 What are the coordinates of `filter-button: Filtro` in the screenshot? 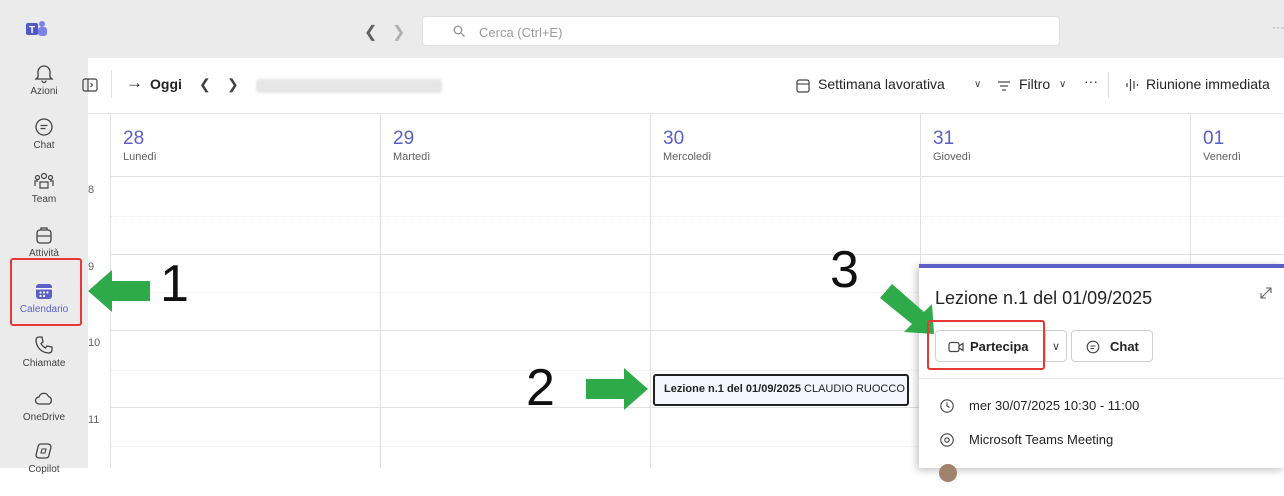 It's located at (1034, 84).